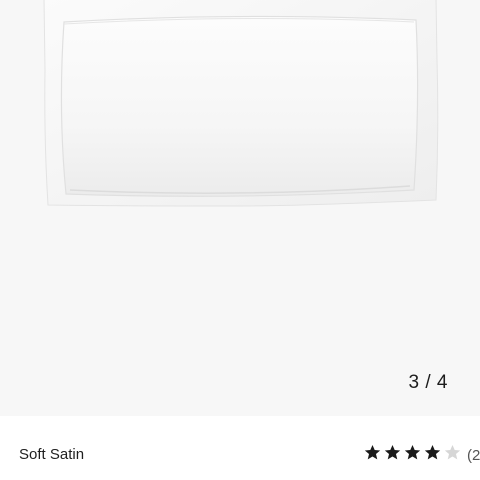 The height and width of the screenshot is (480, 480). I want to click on review-count: (23, so click(473, 455).